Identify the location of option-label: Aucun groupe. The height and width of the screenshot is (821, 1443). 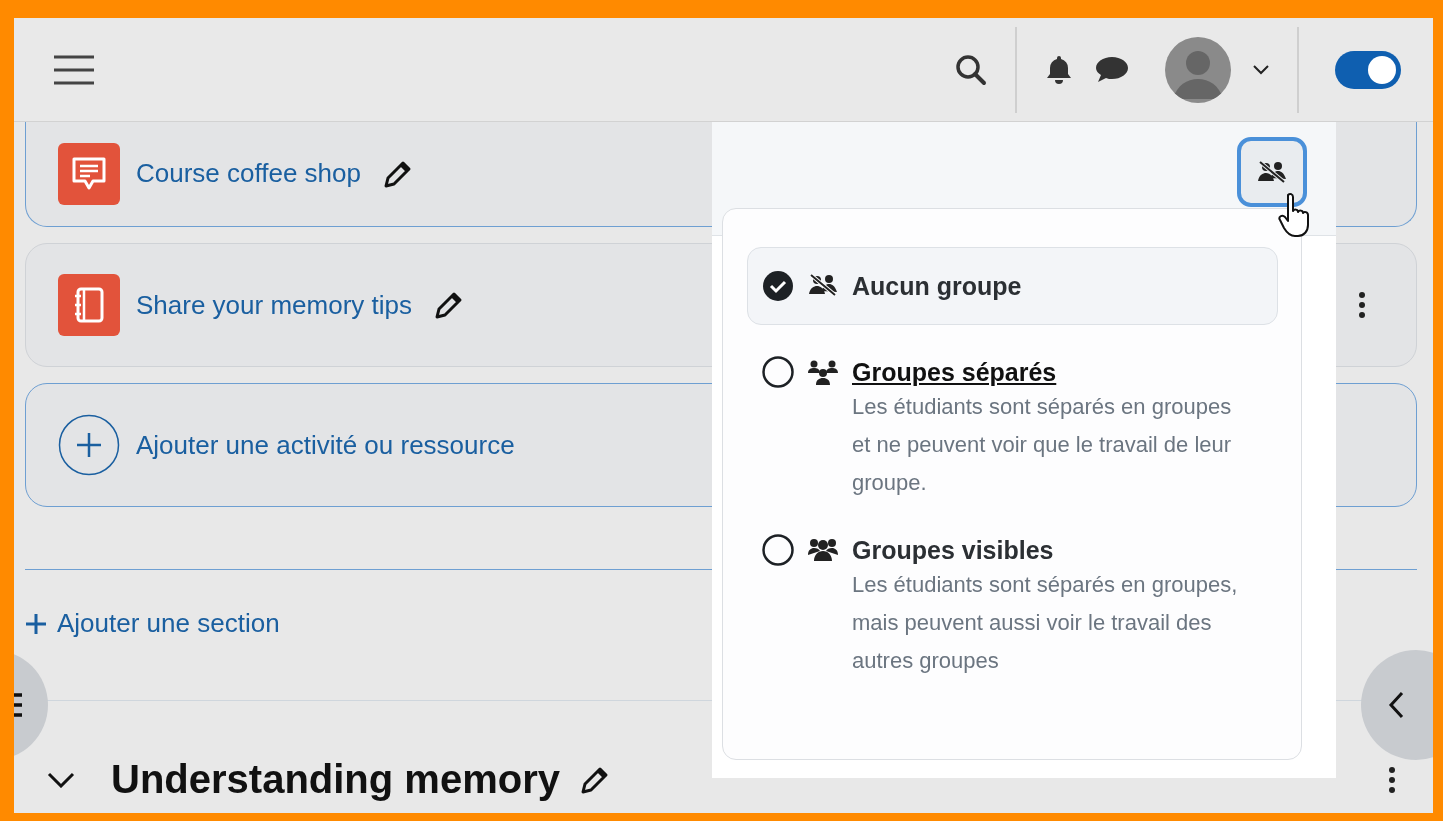
(937, 286).